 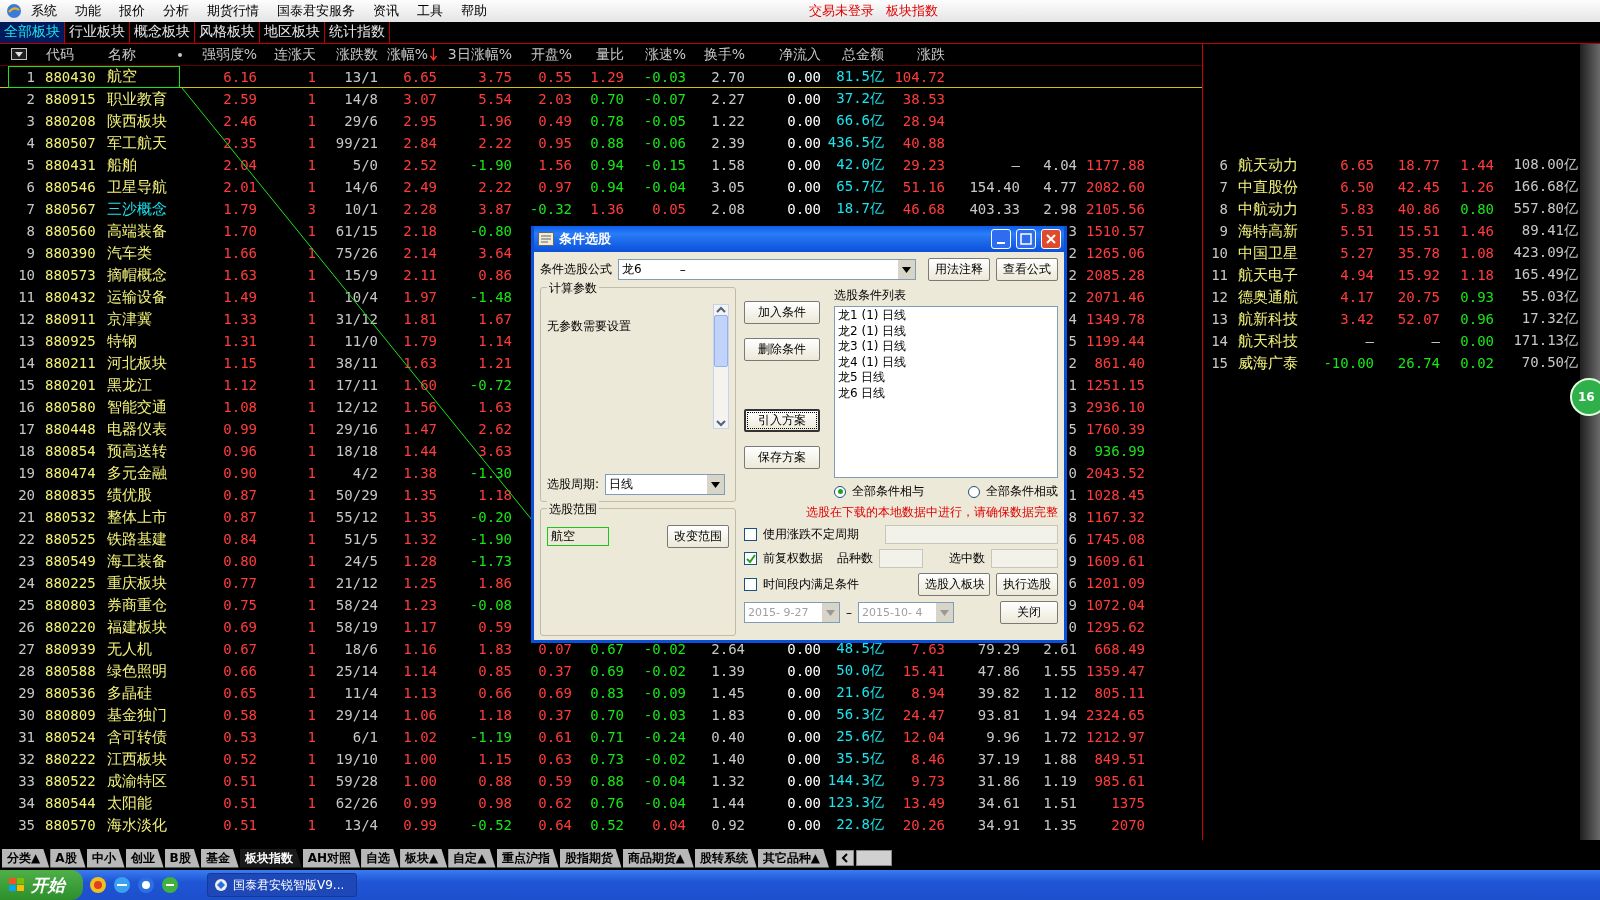 What do you see at coordinates (88, 11) in the screenshot?
I see `menu-item: 功能` at bounding box center [88, 11].